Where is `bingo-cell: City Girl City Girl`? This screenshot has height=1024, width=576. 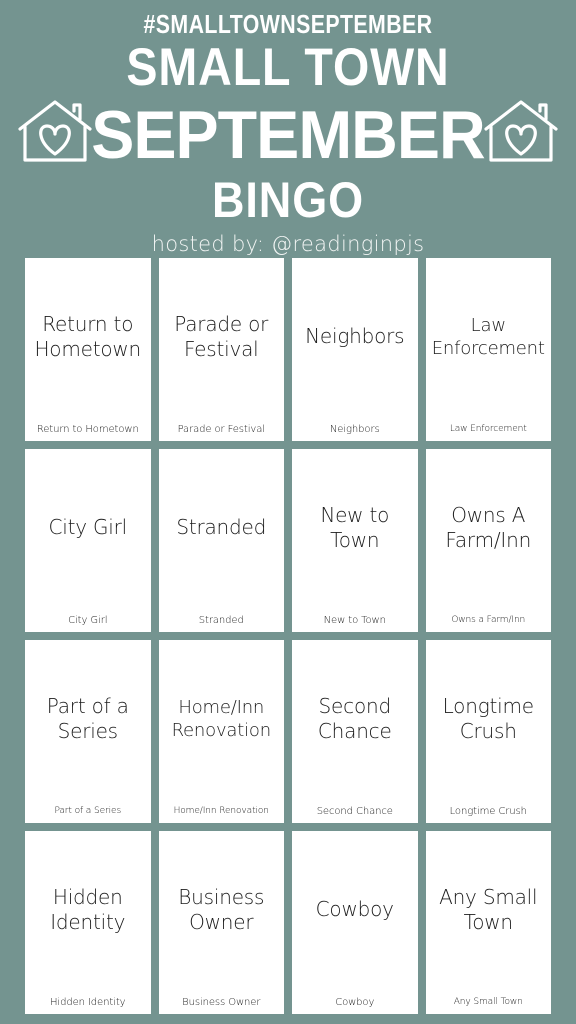 bingo-cell: City Girl City Girl is located at coordinates (88, 540).